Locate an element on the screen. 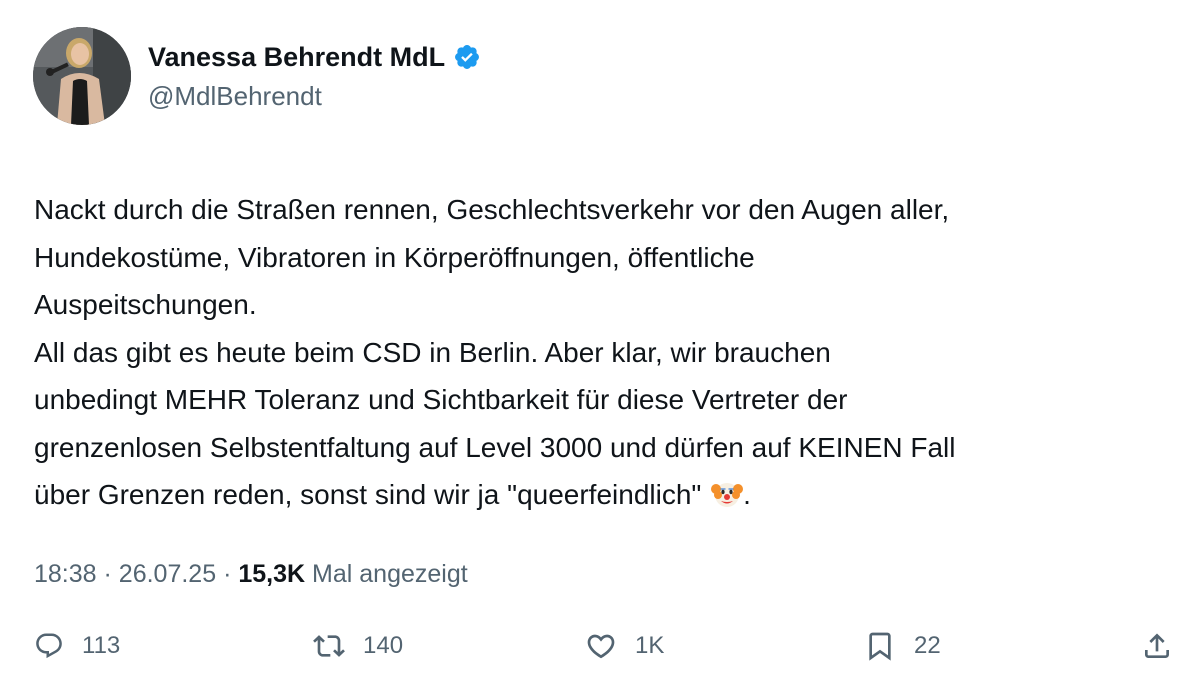 The image size is (1199, 694). views-label: Mal angezeigt is located at coordinates (390, 574).